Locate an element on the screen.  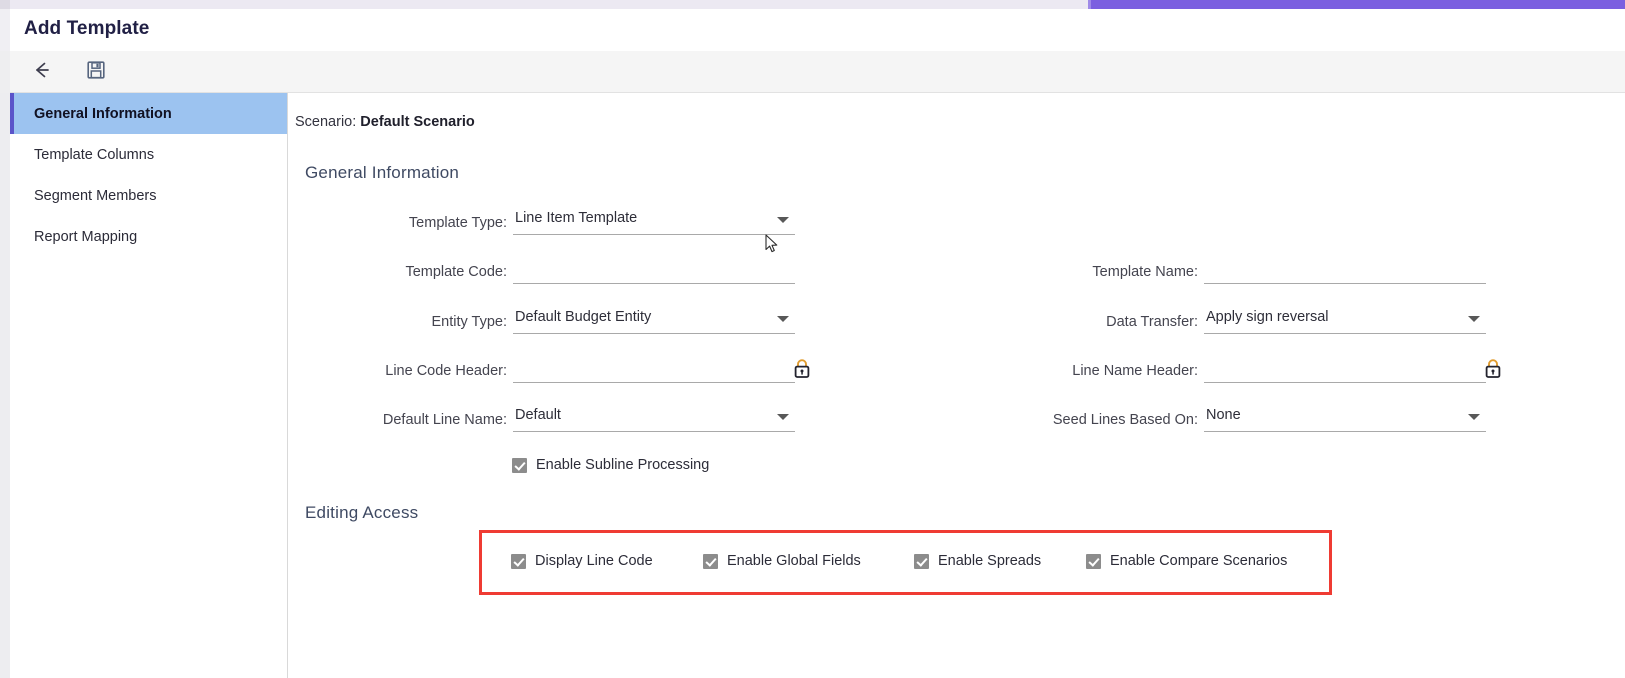
checkbox-label: Display Line Code is located at coordinates (594, 561).